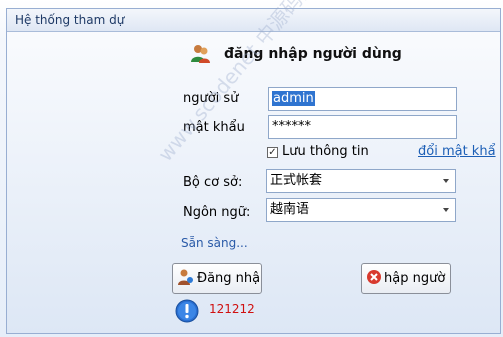 Image resolution: width=503 pixels, height=337 pixels. I want to click on password-input: ******, so click(362, 127).